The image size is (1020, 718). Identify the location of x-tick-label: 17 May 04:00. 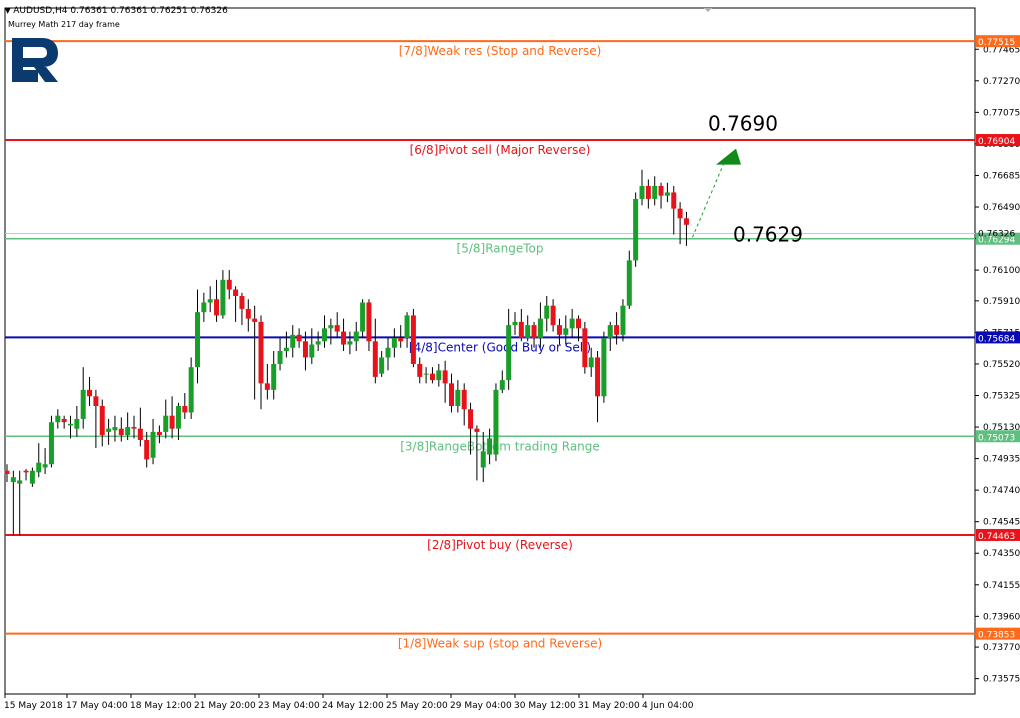
(97, 706).